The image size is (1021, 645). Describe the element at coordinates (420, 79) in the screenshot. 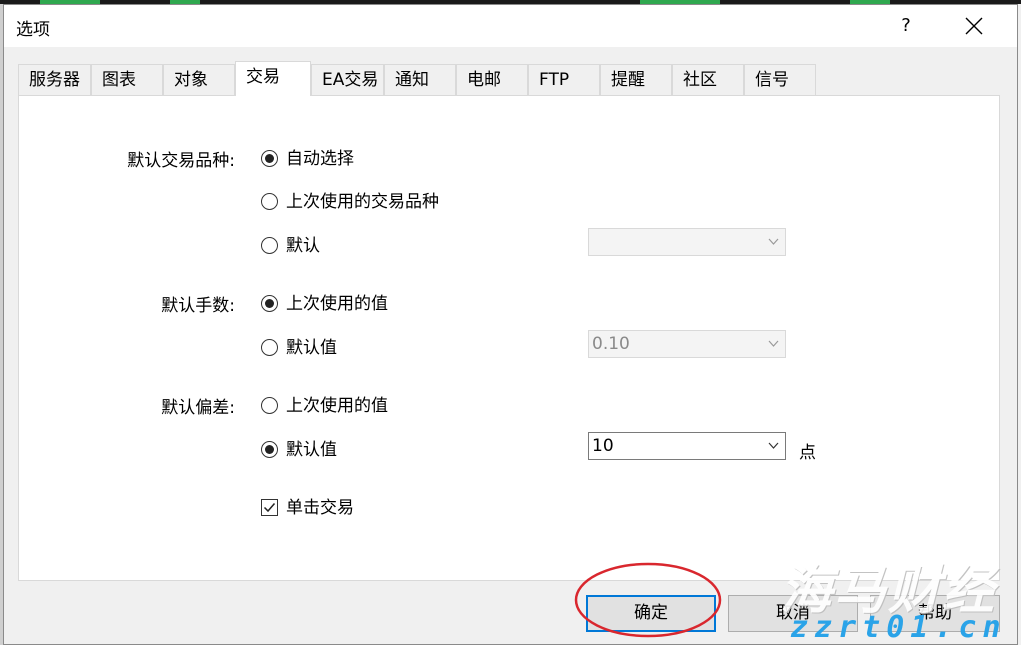

I see `tab-notifications: 通知` at that location.